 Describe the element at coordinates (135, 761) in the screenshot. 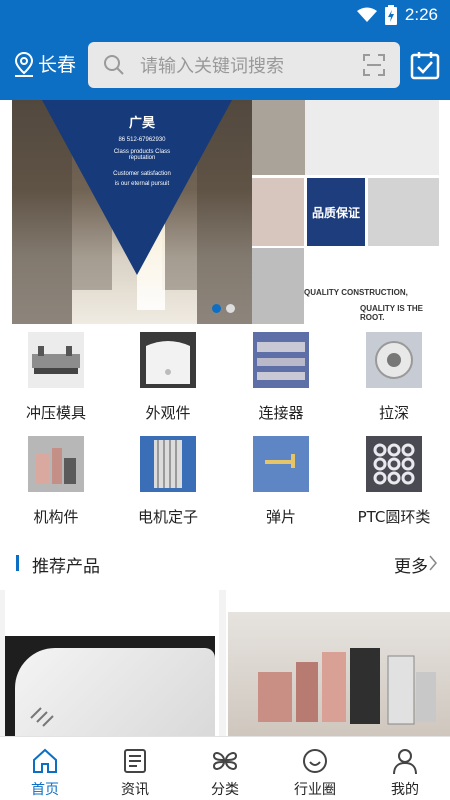

I see `news-icon` at that location.